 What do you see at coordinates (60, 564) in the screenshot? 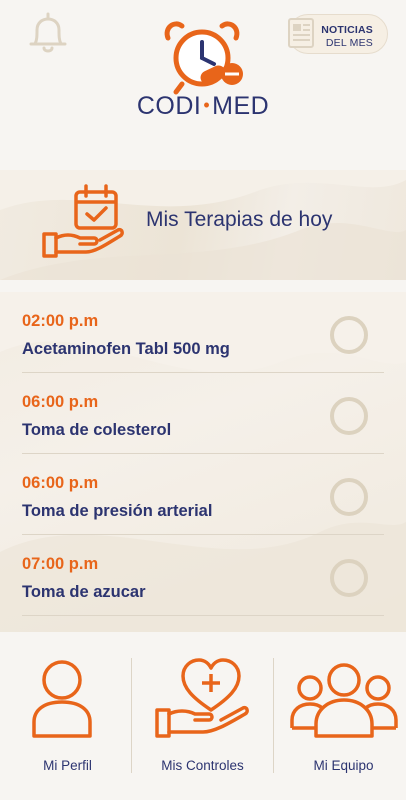
I see `therapy-time: 07:00 p.m` at bounding box center [60, 564].